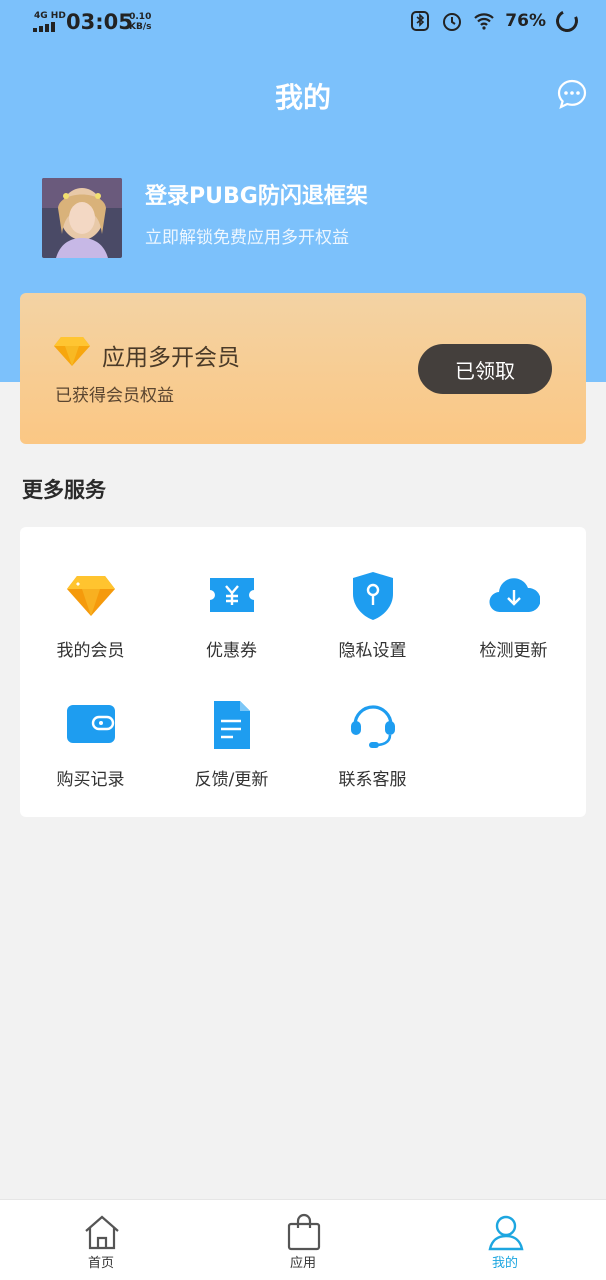  What do you see at coordinates (140, 22) in the screenshot?
I see `network-speed: 0.10 KB/s` at bounding box center [140, 22].